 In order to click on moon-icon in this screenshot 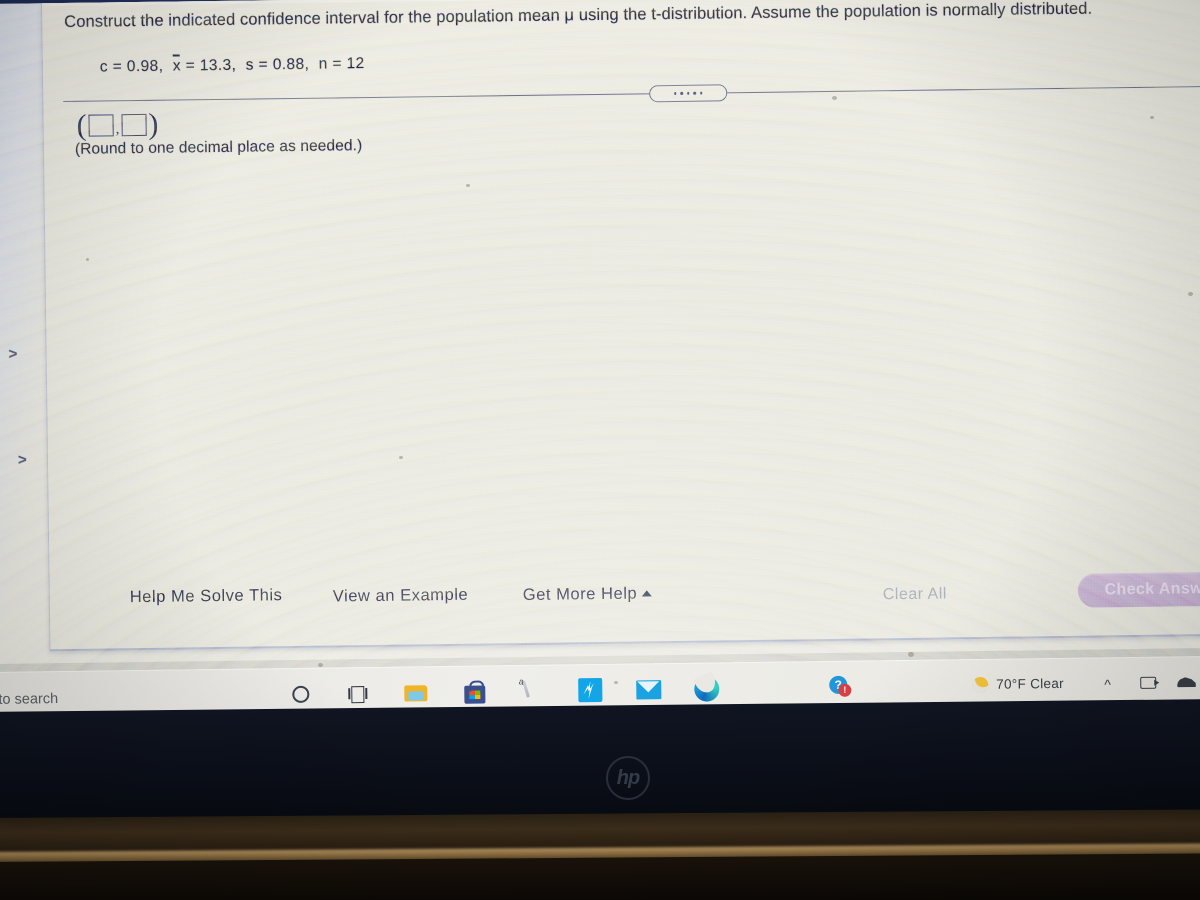, I will do `click(980, 685)`.